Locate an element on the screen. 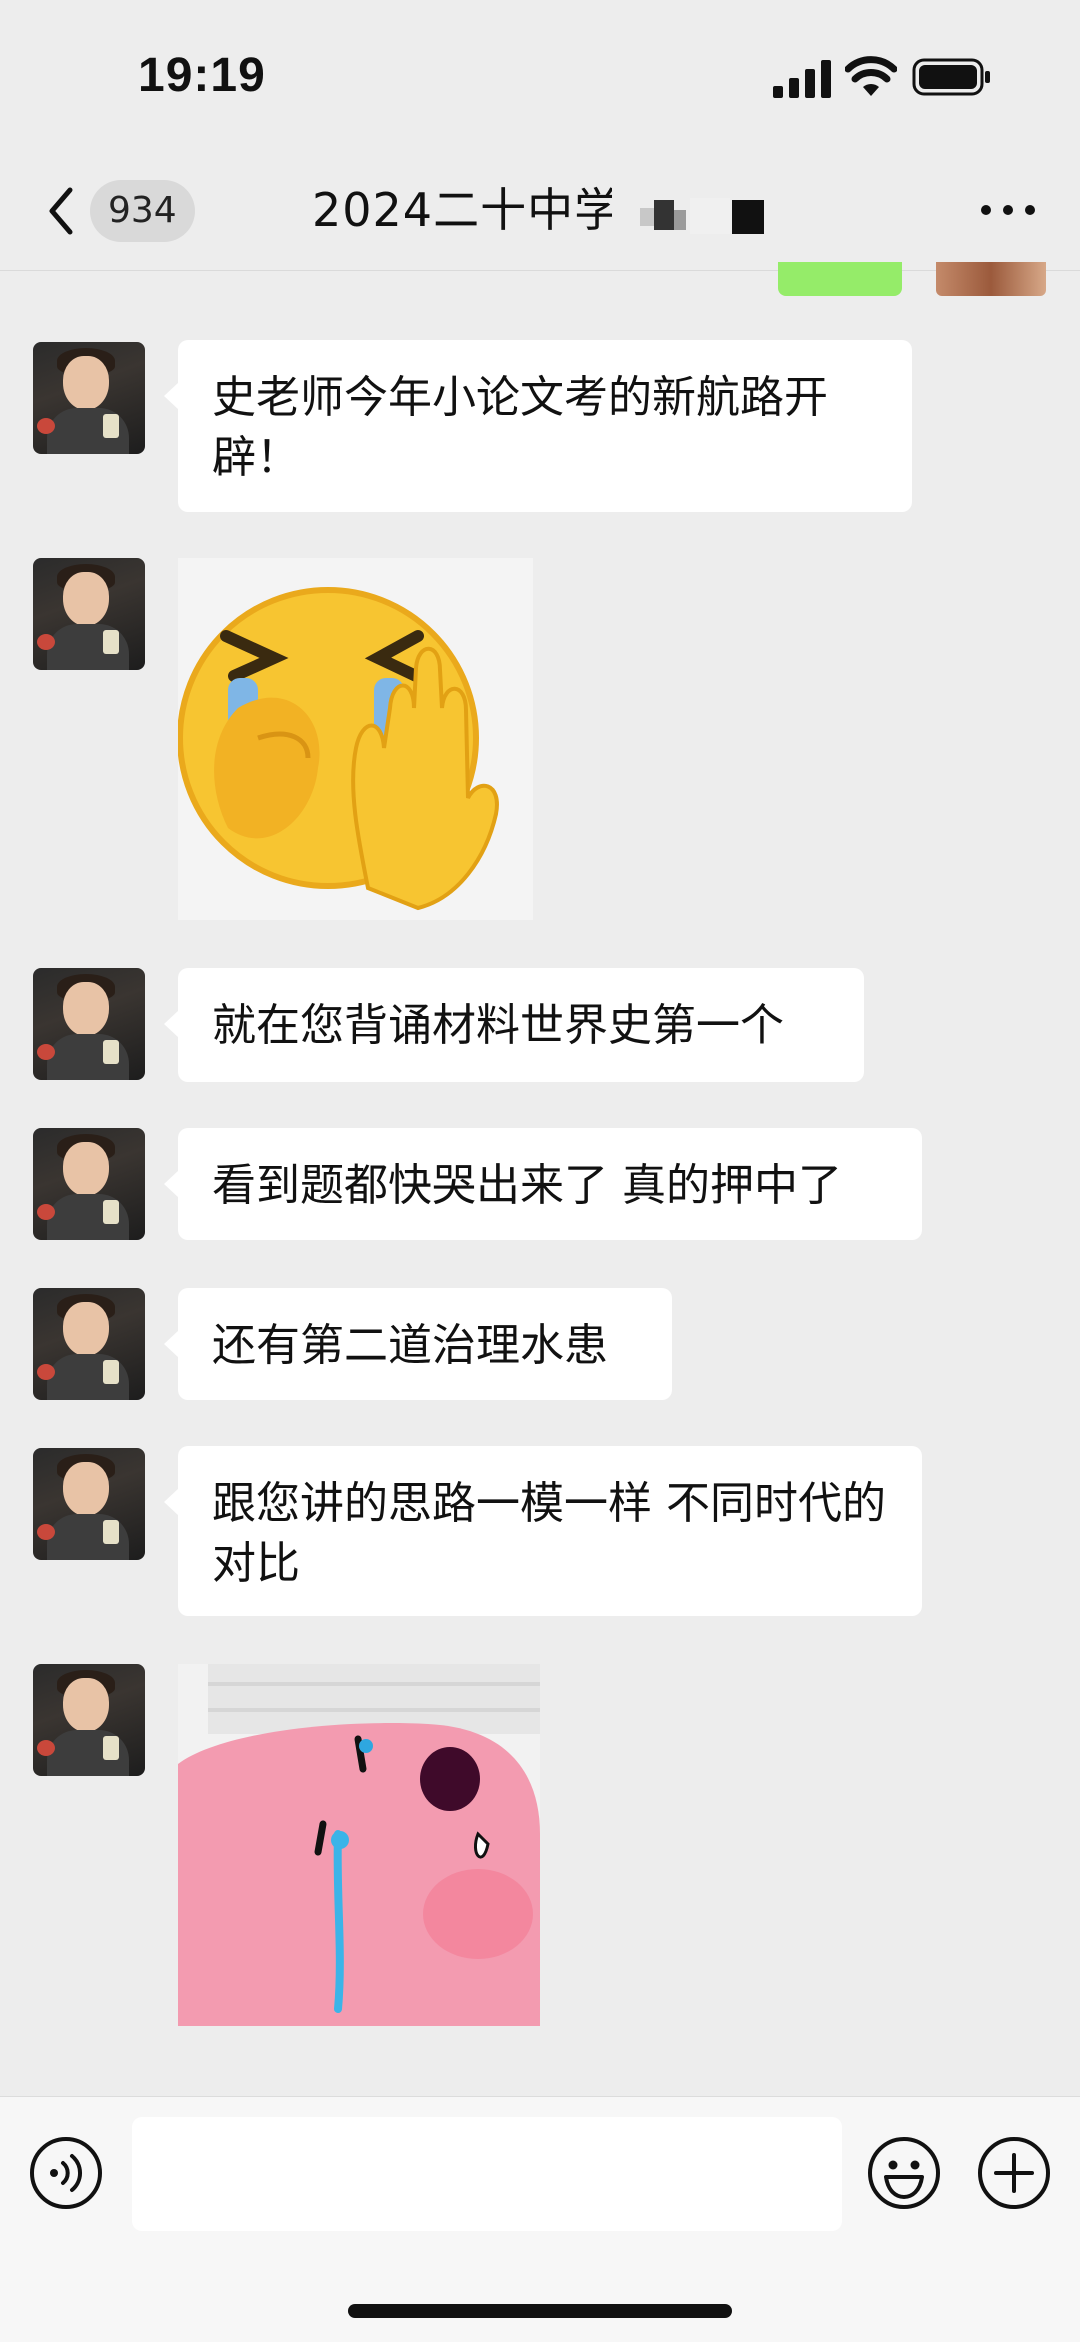 This screenshot has width=1080, height=2342. crying-emoji-hand-sticker is located at coordinates (355, 739).